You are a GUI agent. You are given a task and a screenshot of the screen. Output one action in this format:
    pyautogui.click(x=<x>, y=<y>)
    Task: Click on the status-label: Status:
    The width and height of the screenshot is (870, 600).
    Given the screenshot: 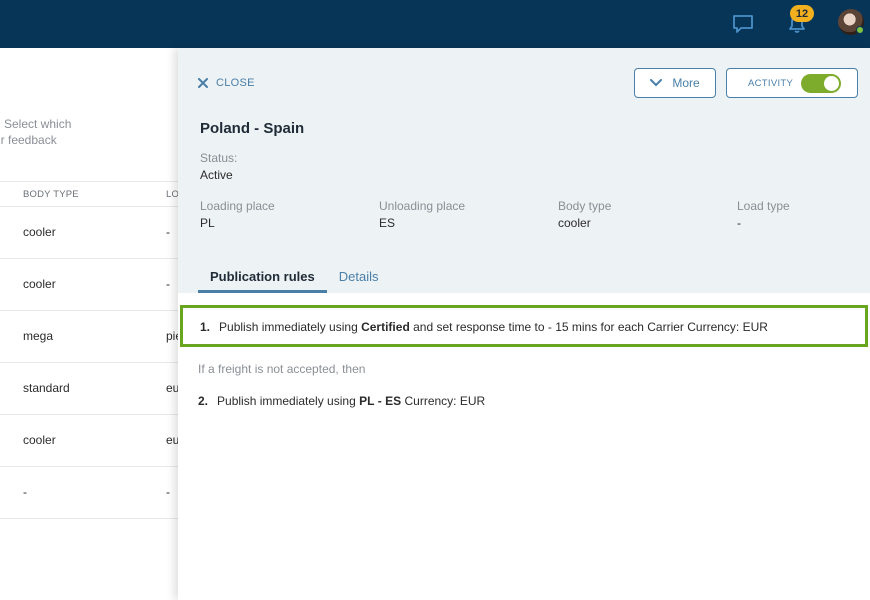 What is the action you would take?
    pyautogui.click(x=219, y=158)
    